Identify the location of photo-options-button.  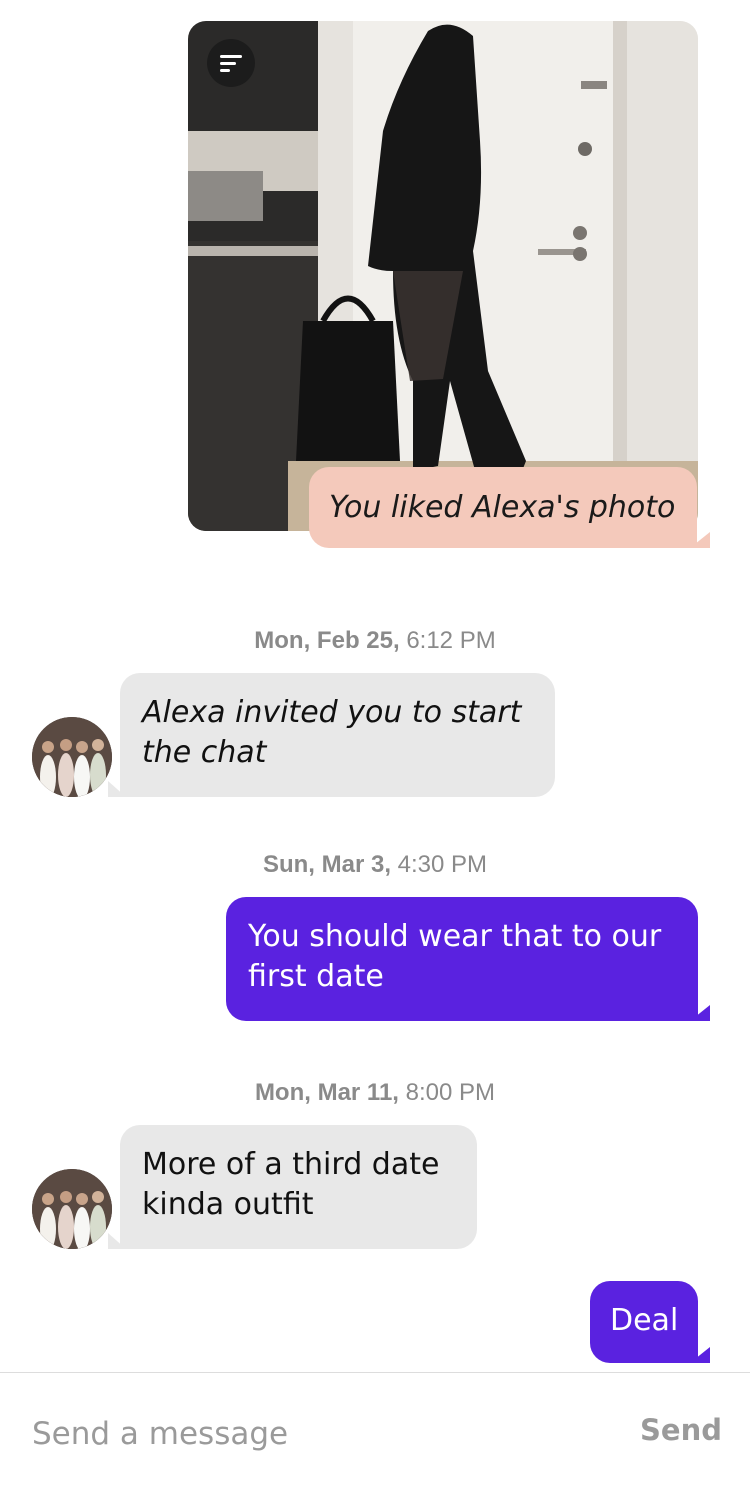
(231, 63).